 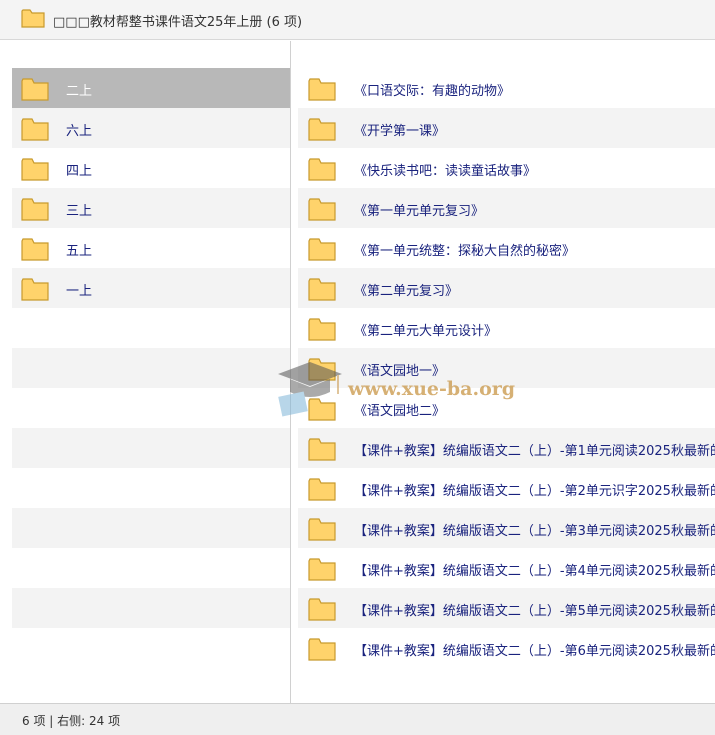 I want to click on left-folder-row: 六上, so click(x=151, y=128).